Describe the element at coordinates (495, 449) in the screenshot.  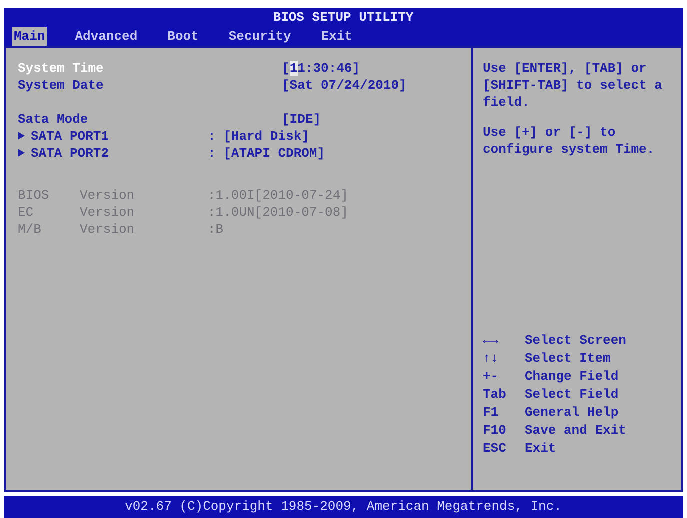
I see `key-label: ESC` at that location.